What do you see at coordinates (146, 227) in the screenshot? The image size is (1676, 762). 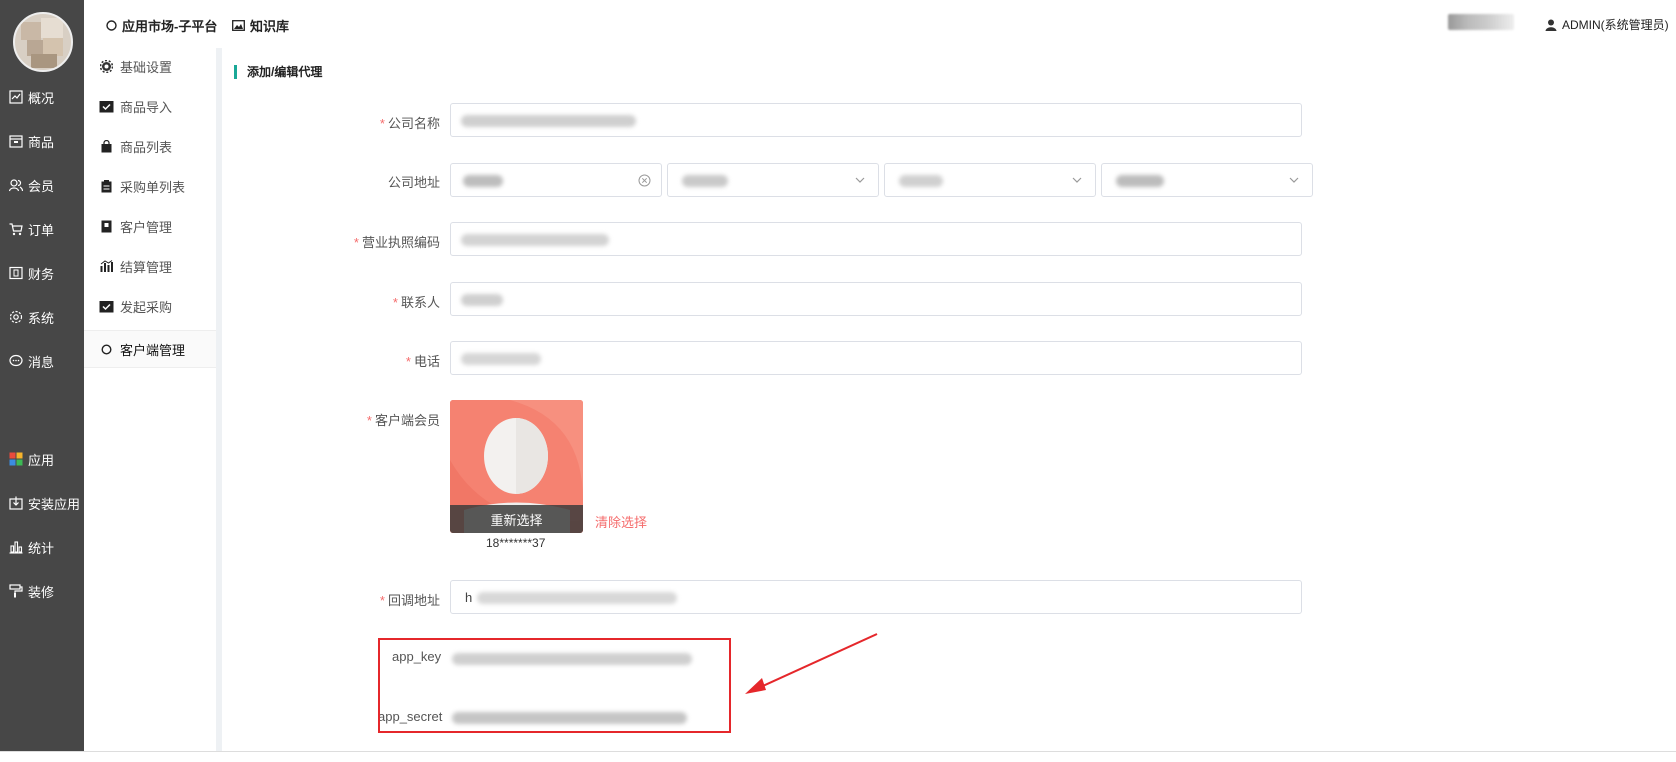 I see `sub-item-label: 客户管理` at bounding box center [146, 227].